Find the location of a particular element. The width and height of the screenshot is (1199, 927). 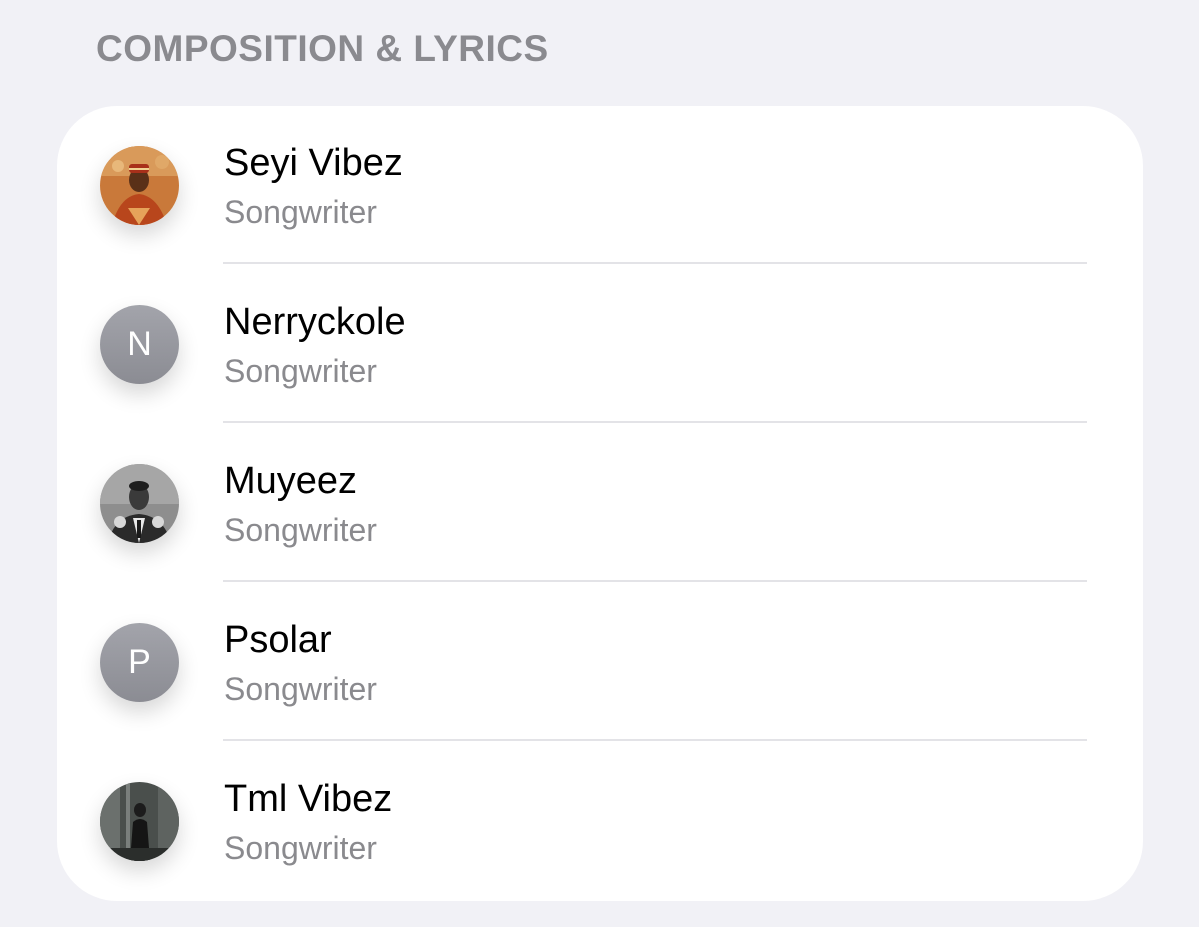

artist-avatar-initial: P is located at coordinates (139, 662).